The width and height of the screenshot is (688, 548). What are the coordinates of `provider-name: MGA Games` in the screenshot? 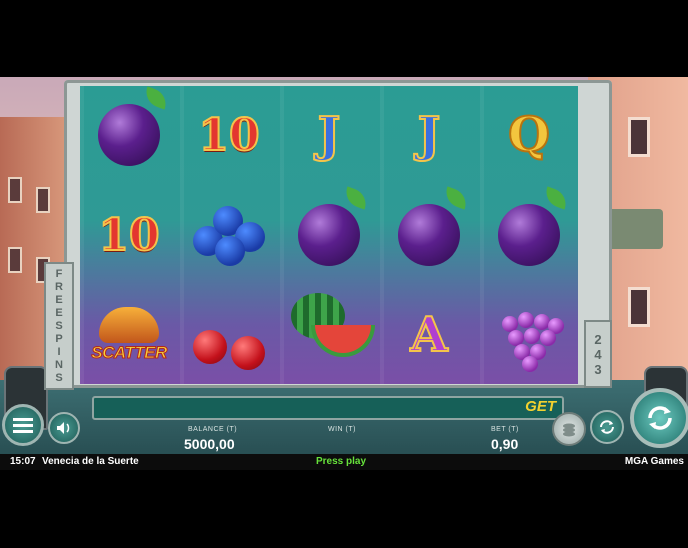 It's located at (654, 461).